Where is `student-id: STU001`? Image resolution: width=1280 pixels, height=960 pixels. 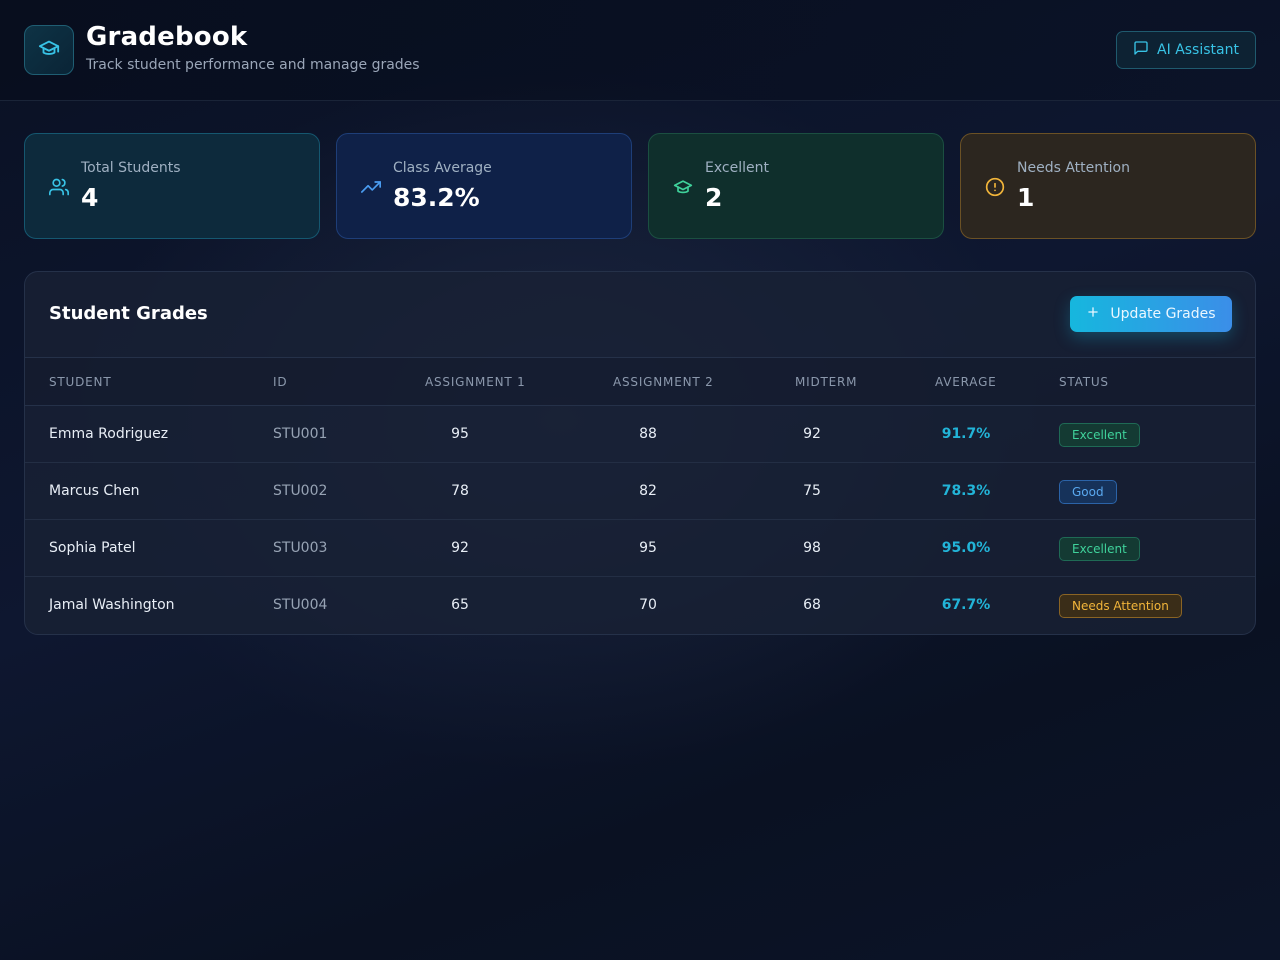
student-id: STU001 is located at coordinates (300, 434).